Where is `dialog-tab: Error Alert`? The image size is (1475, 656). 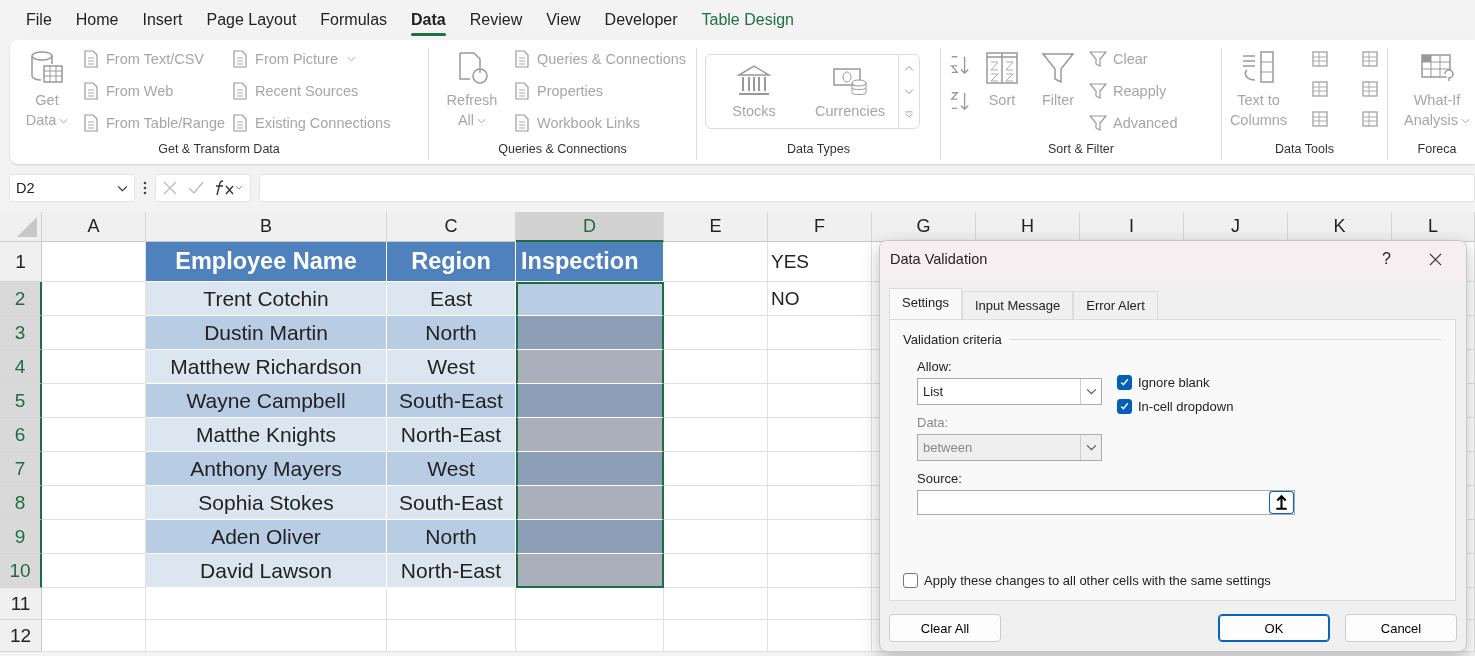
dialog-tab: Error Alert is located at coordinates (1115, 305).